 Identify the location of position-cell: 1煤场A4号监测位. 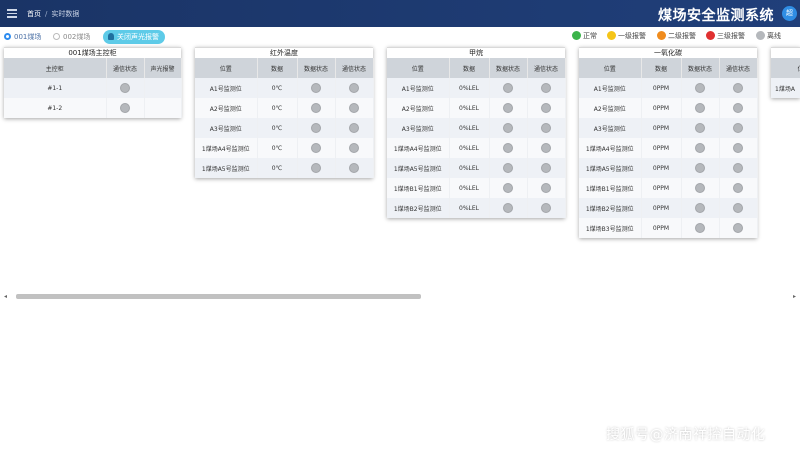
(226, 148).